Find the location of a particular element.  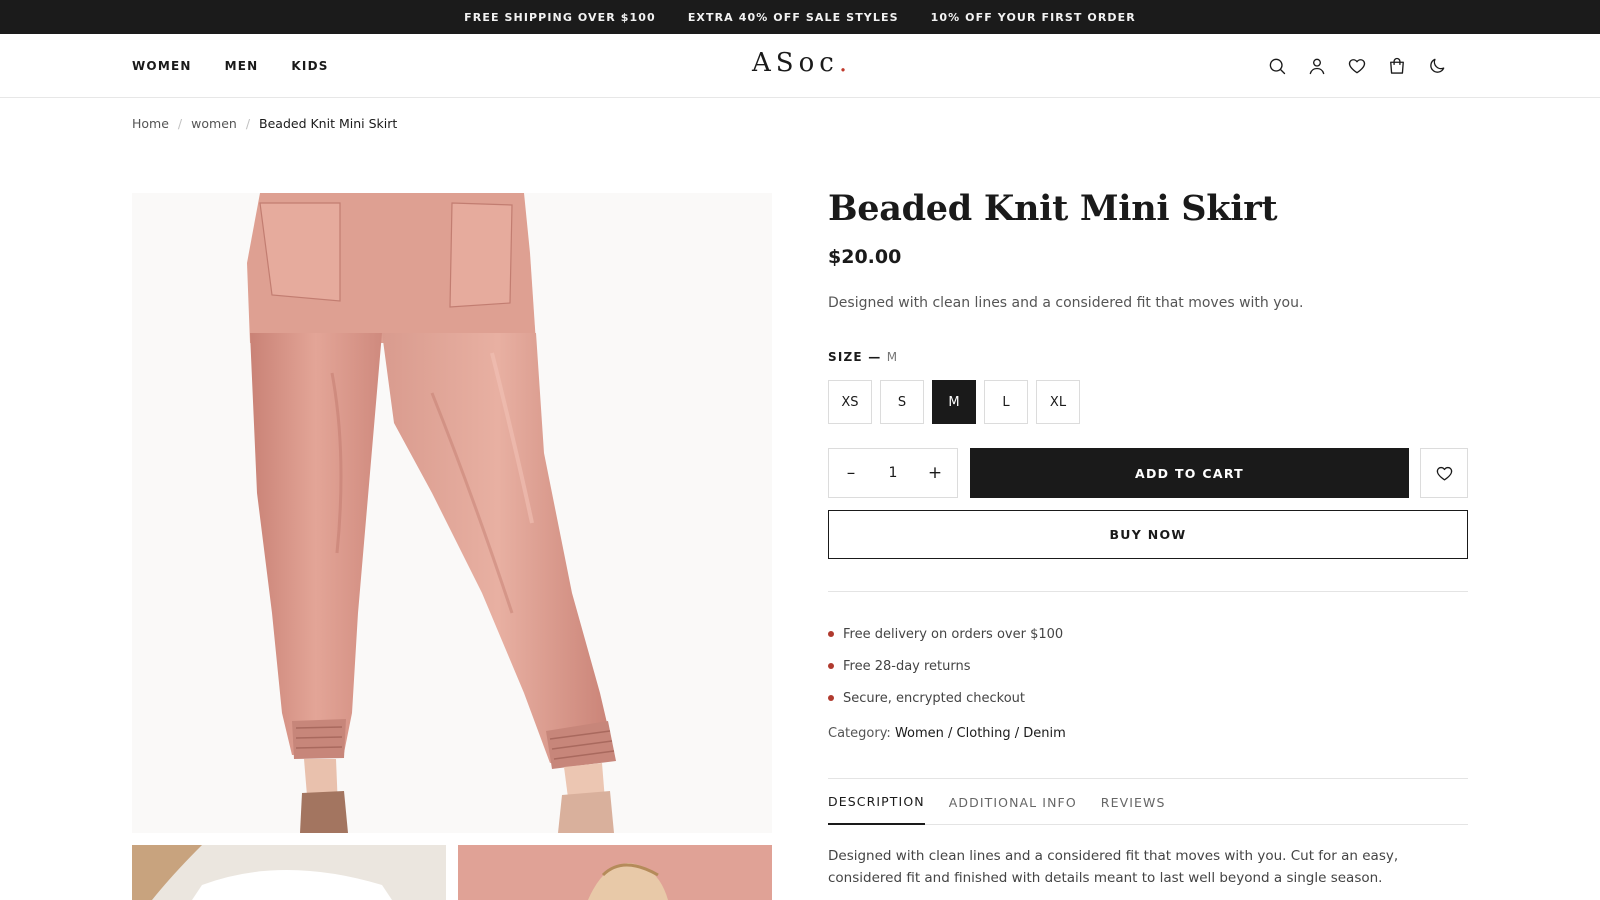

size-label: SIZE — M is located at coordinates (863, 357).